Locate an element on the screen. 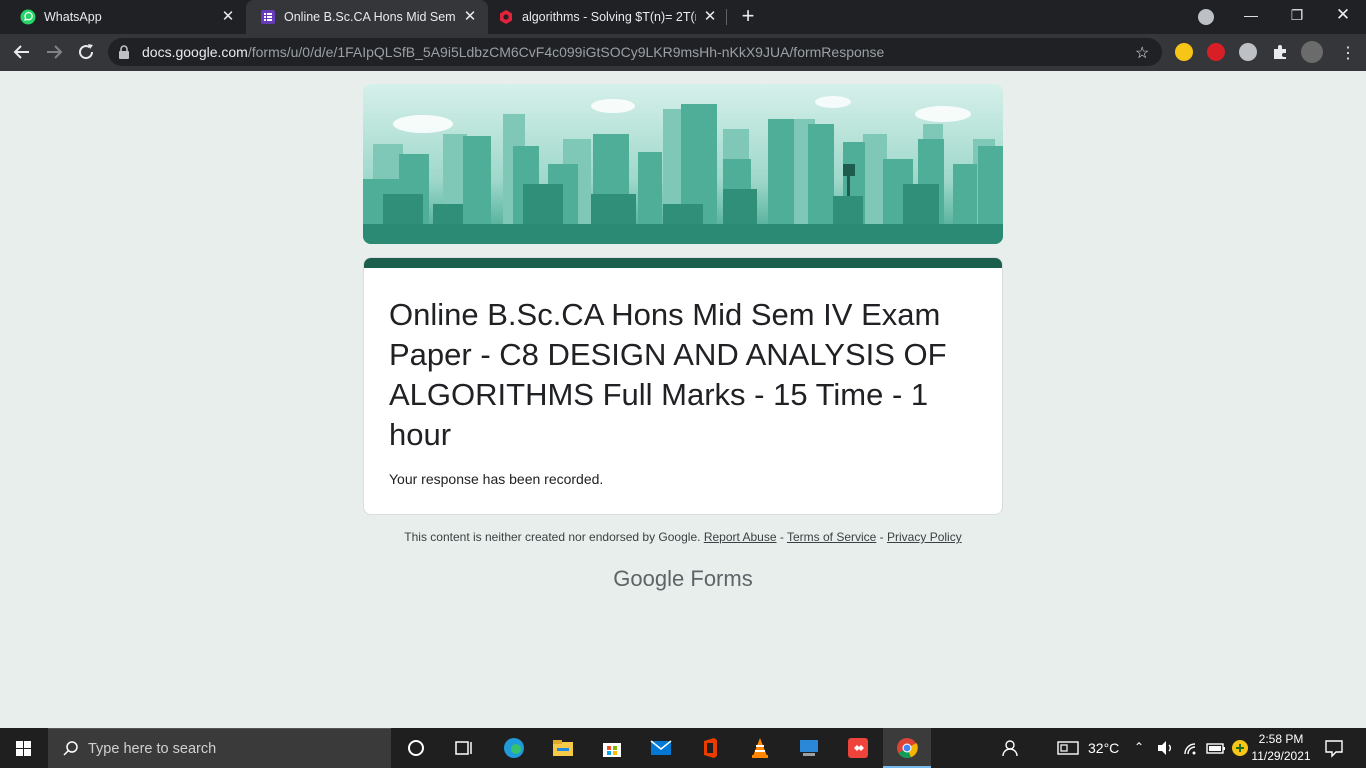 The width and height of the screenshot is (1366, 768). form-header-banner is located at coordinates (683, 164).